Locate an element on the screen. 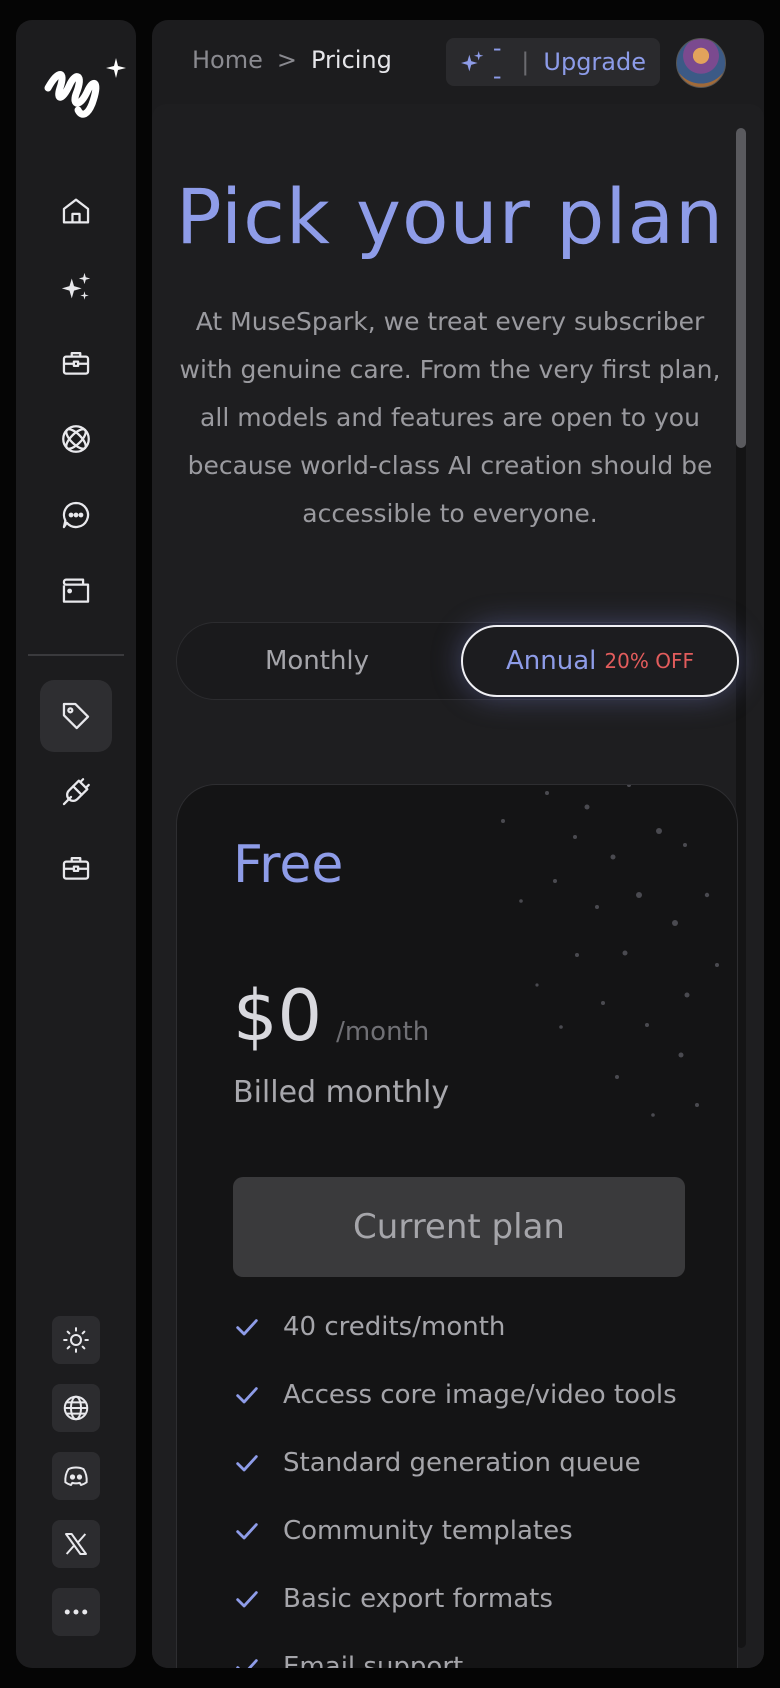 The image size is (780, 1688). scrollbar-thumb is located at coordinates (741, 288).